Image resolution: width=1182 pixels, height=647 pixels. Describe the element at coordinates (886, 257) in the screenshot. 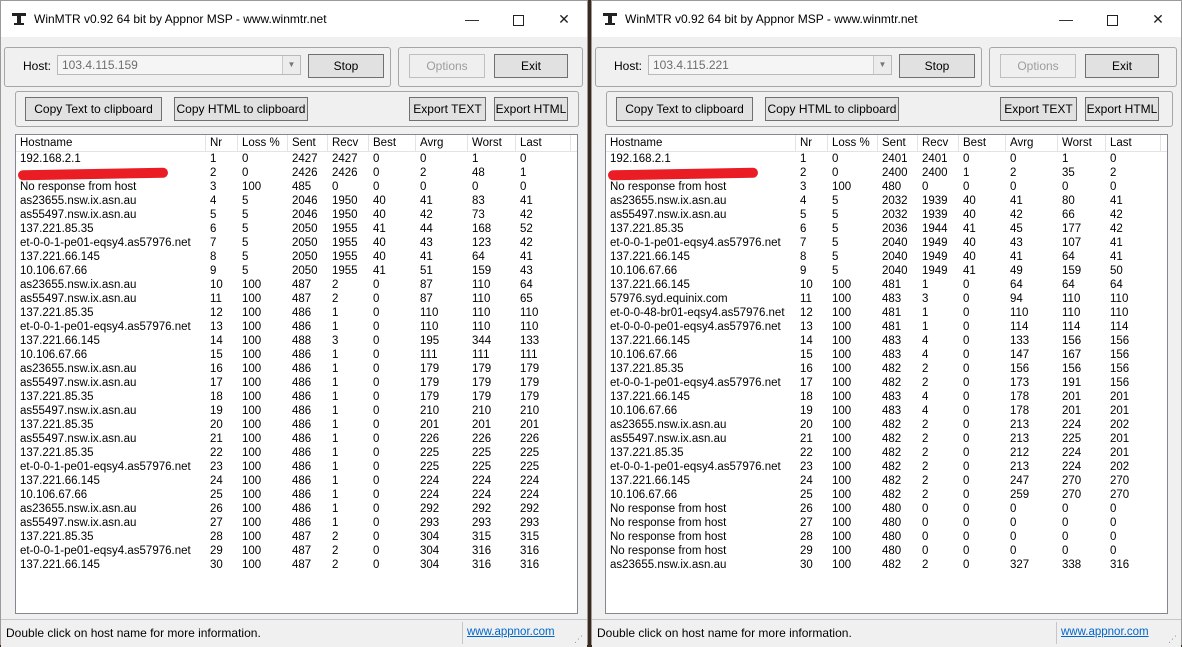

I see `table-row: 137.221.66.145 8 5 2040 1949 40 41 64 41` at that location.